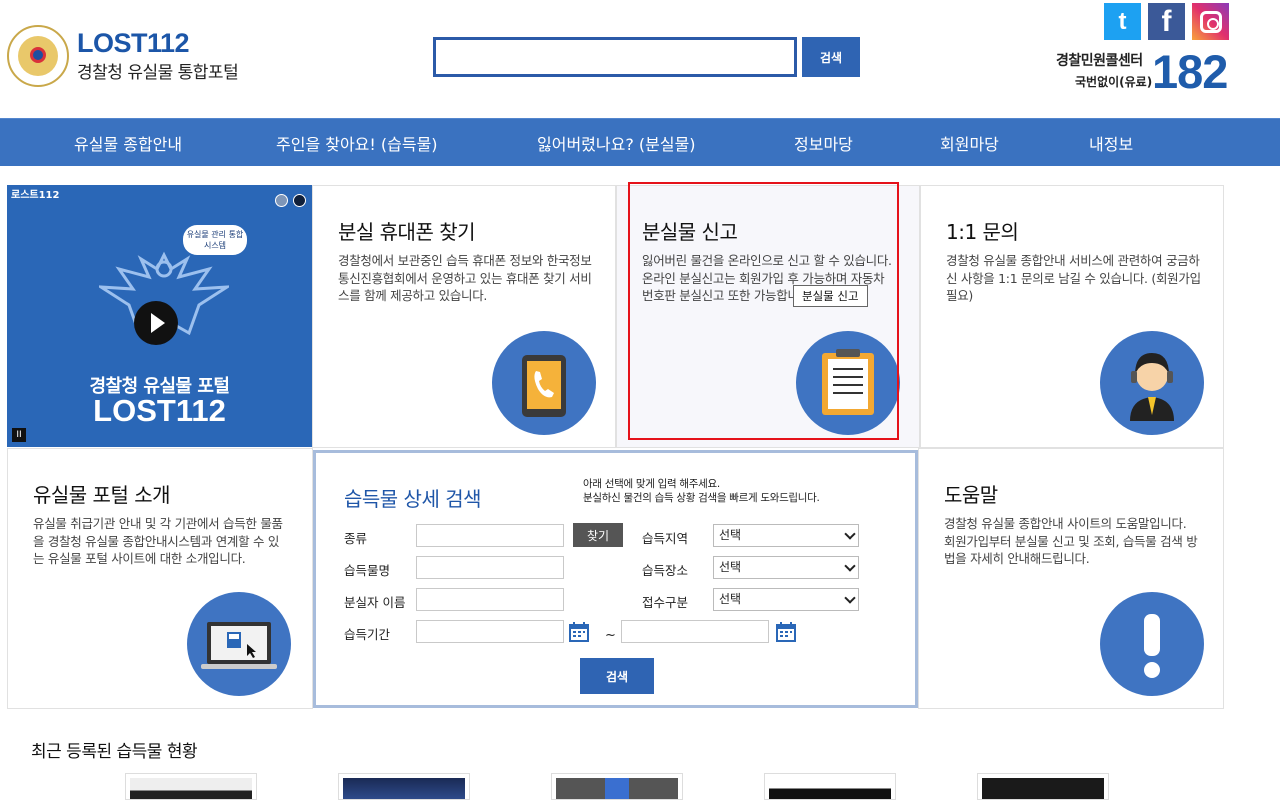  Describe the element at coordinates (1114, 82) in the screenshot. I see `call-center-sub: 국번없이(유료)` at that location.